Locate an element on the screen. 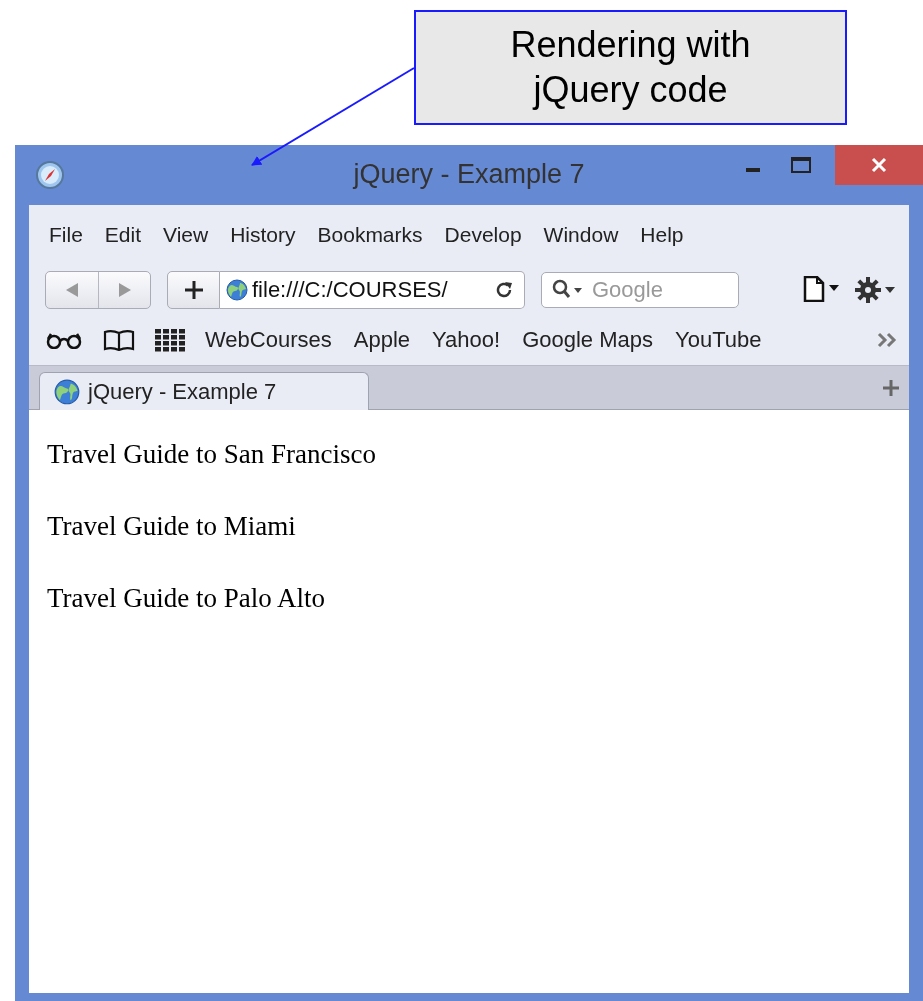  reload-icon is located at coordinates (504, 290).